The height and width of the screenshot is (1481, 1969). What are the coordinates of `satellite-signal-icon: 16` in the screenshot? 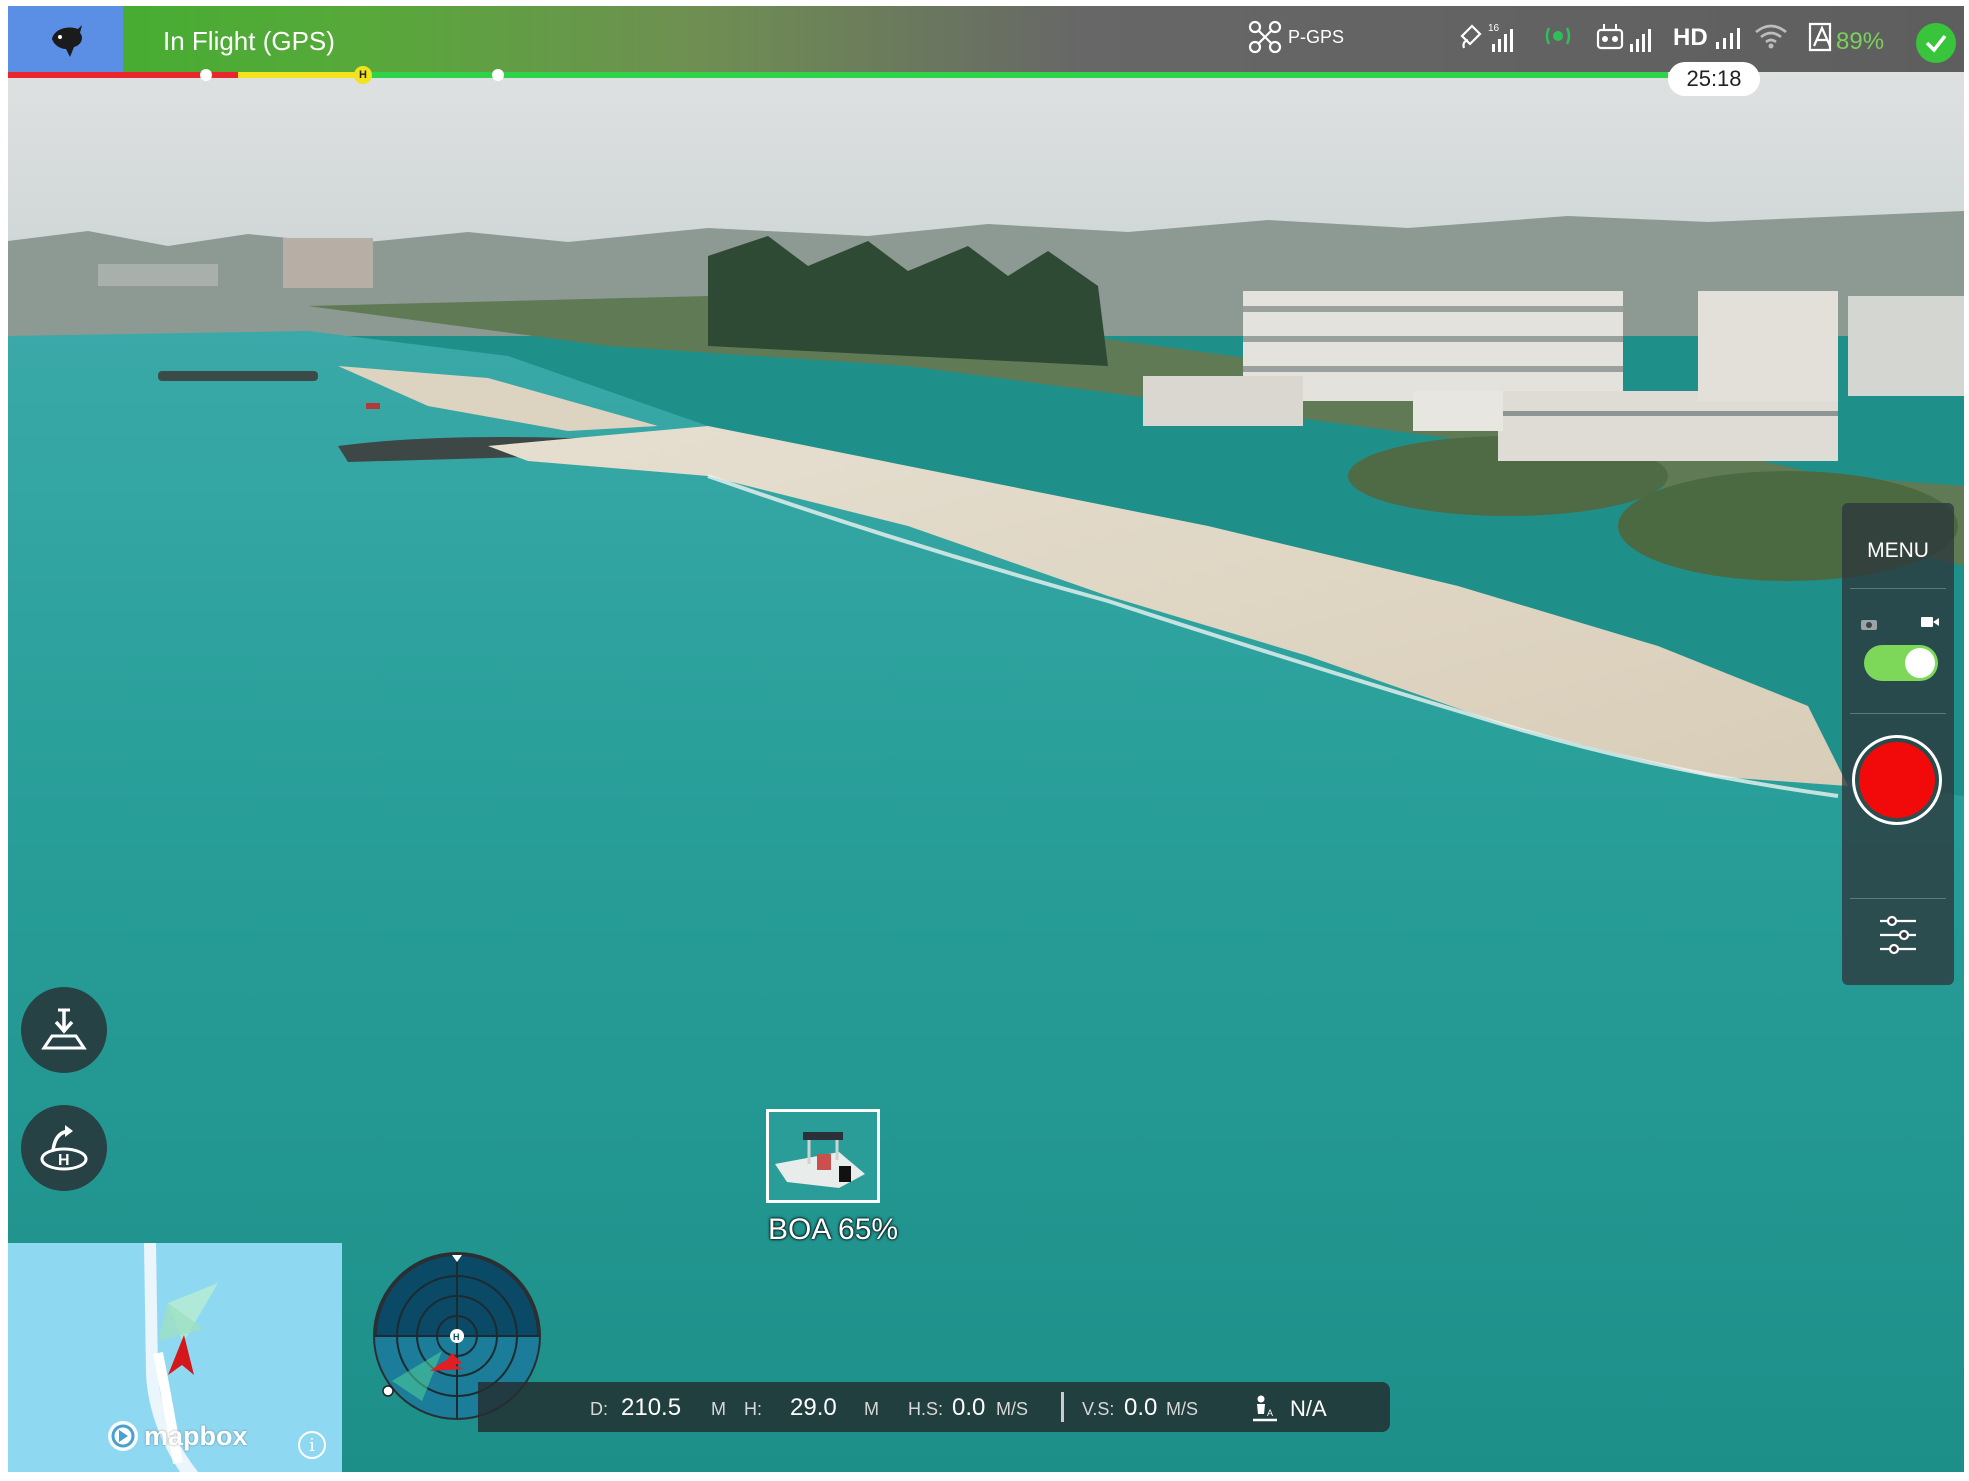 It's located at (1486, 37).